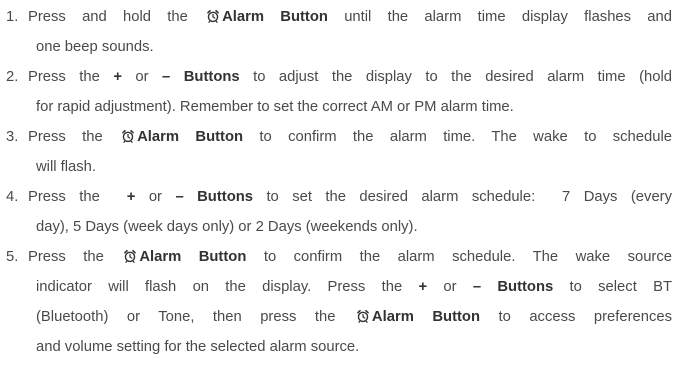 This screenshot has width=682, height=376. What do you see at coordinates (12, 17) in the screenshot?
I see `step-number: 1.` at bounding box center [12, 17].